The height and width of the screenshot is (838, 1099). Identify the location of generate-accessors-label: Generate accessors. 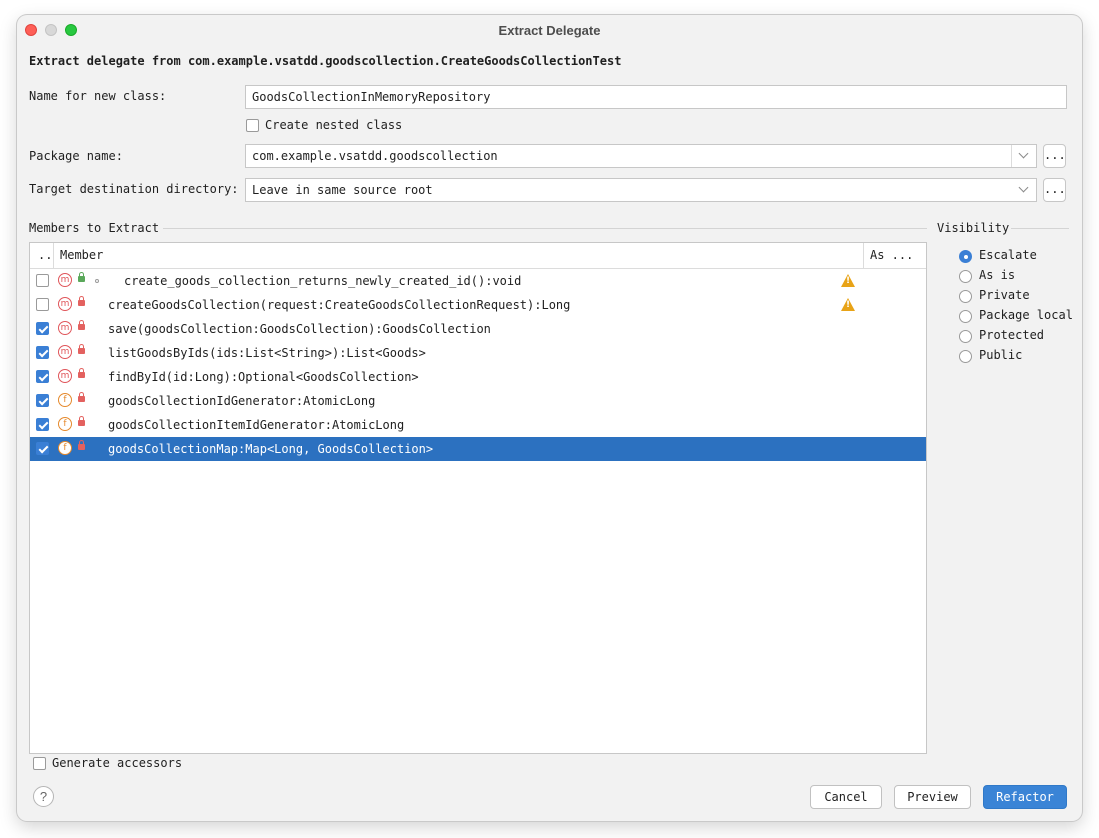
(117, 763).